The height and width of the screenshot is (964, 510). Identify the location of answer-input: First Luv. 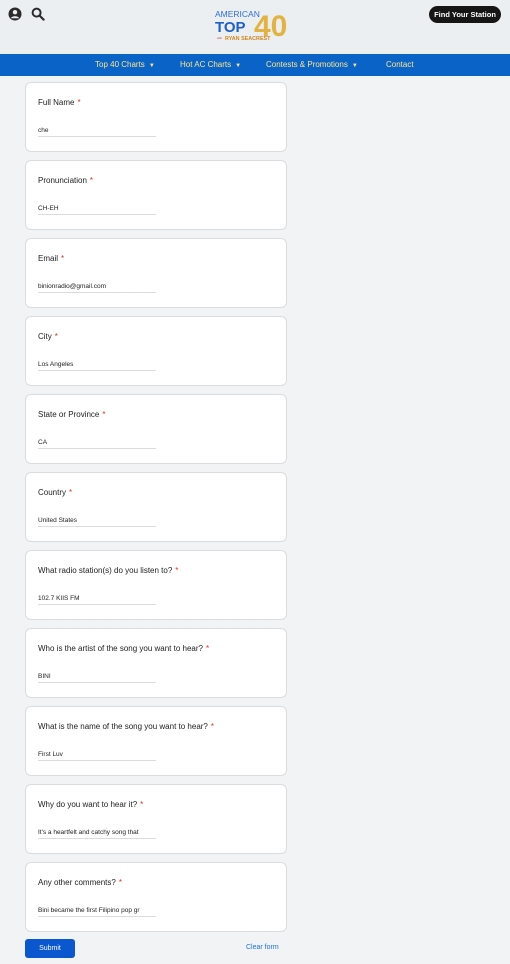
(97, 754).